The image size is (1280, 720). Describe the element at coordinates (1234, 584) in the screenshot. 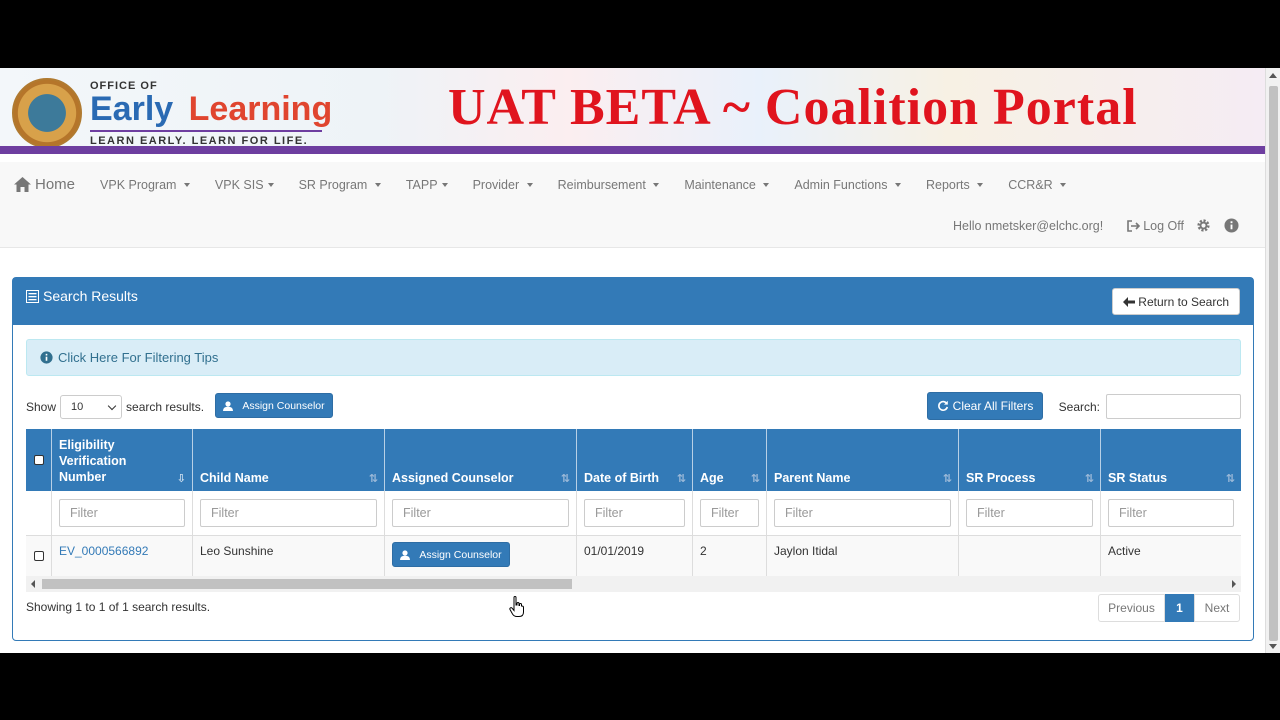

I see `scroll-right-arrow-icon` at that location.